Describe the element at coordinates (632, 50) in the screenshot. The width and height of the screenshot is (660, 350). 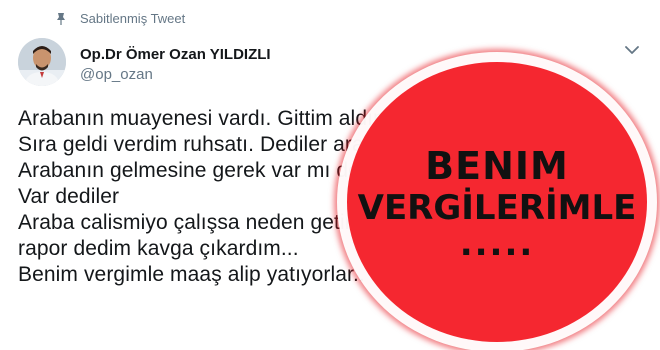
I see `chevron-down-icon` at that location.